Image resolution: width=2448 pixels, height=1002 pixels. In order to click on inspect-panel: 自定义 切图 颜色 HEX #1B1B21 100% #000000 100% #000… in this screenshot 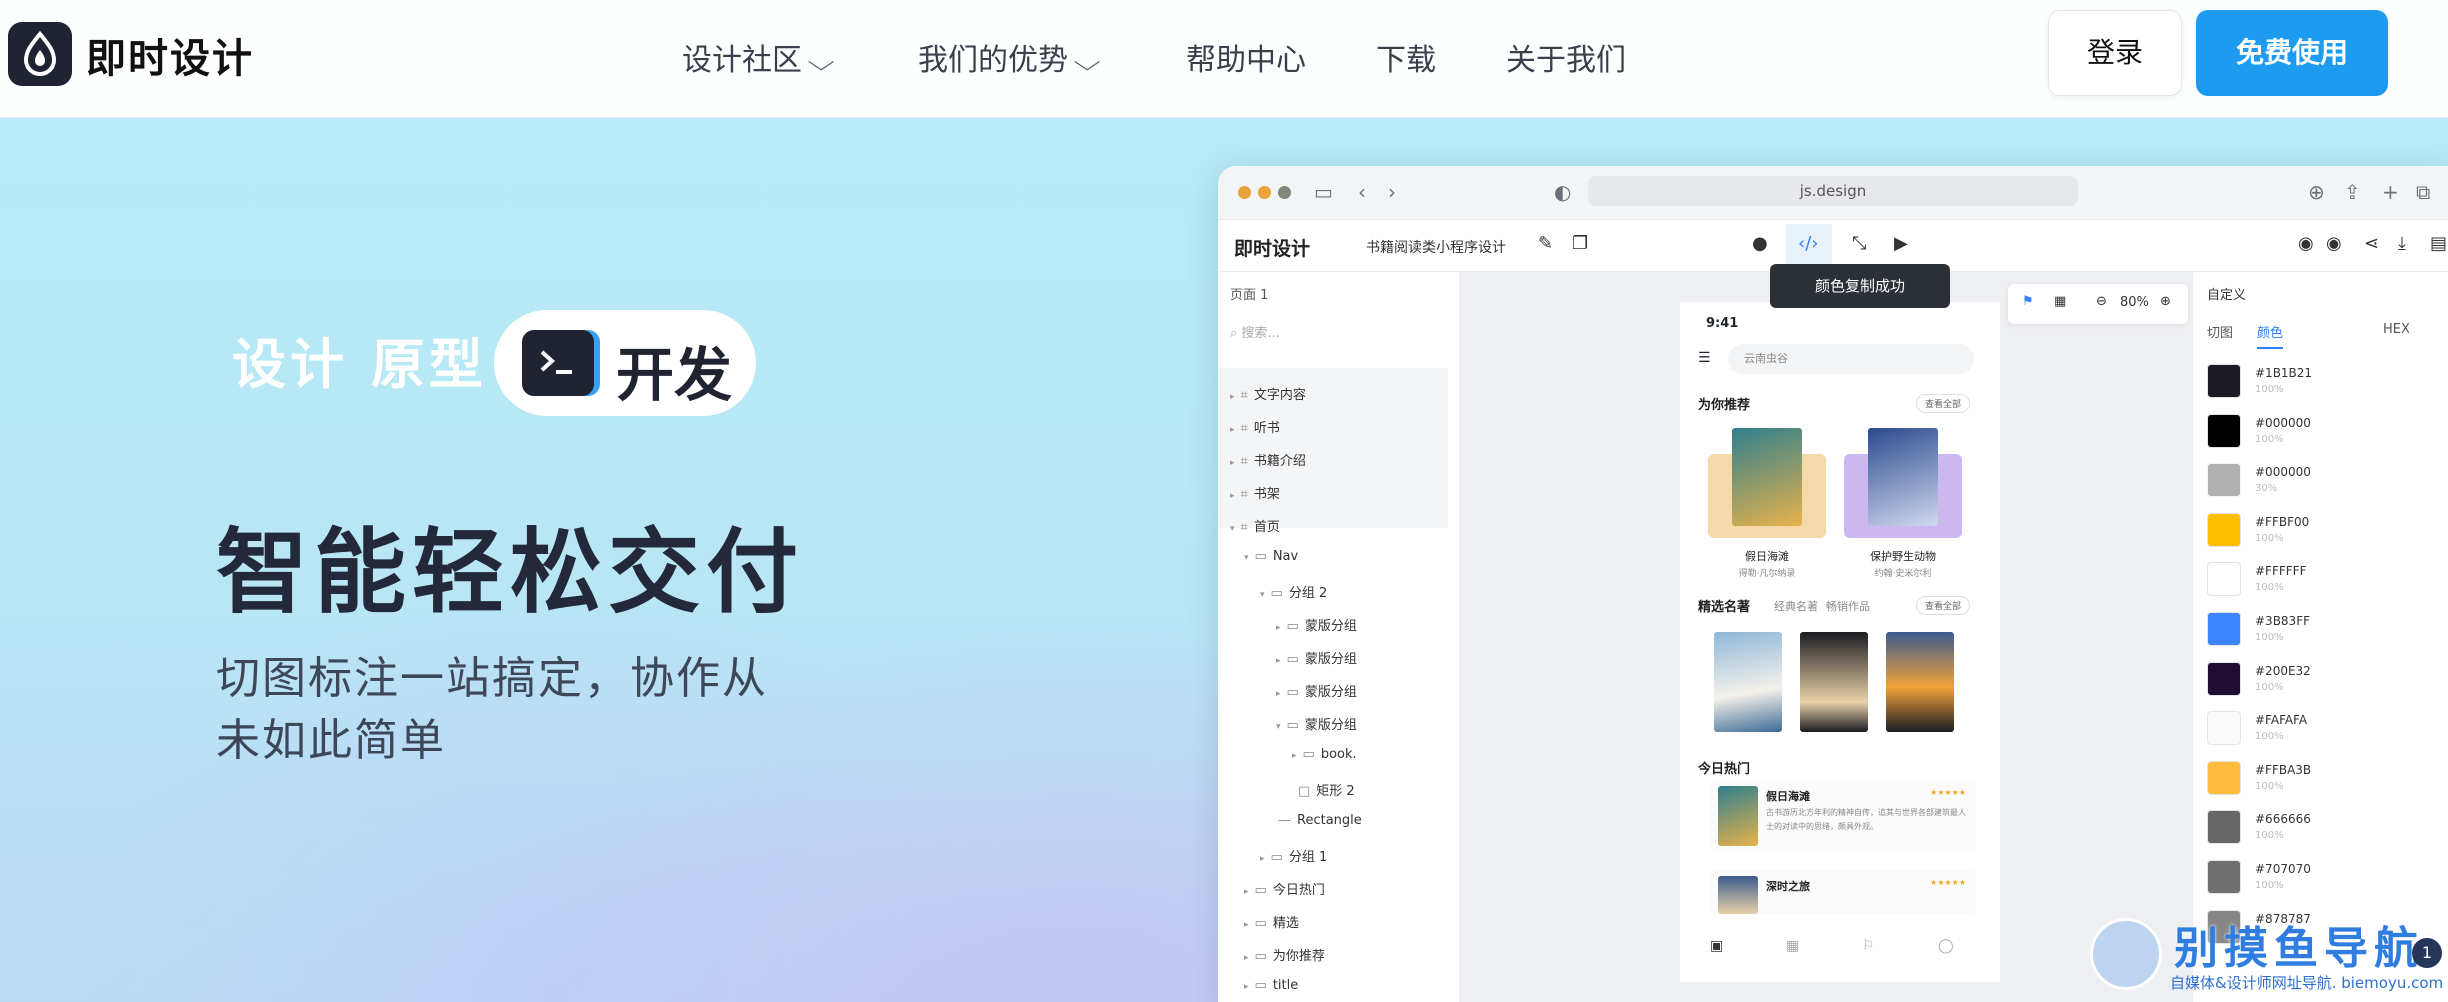, I will do `click(2320, 637)`.